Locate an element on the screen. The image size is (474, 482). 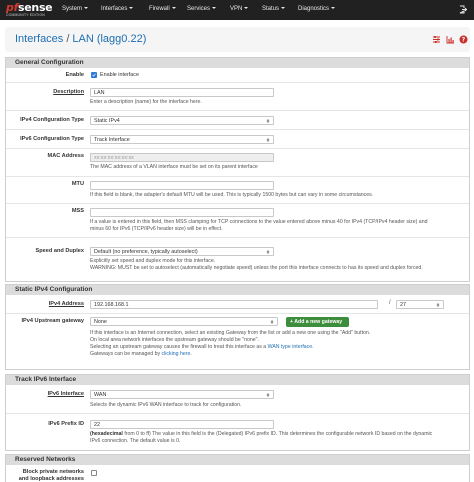
mss-input is located at coordinates (182, 212).